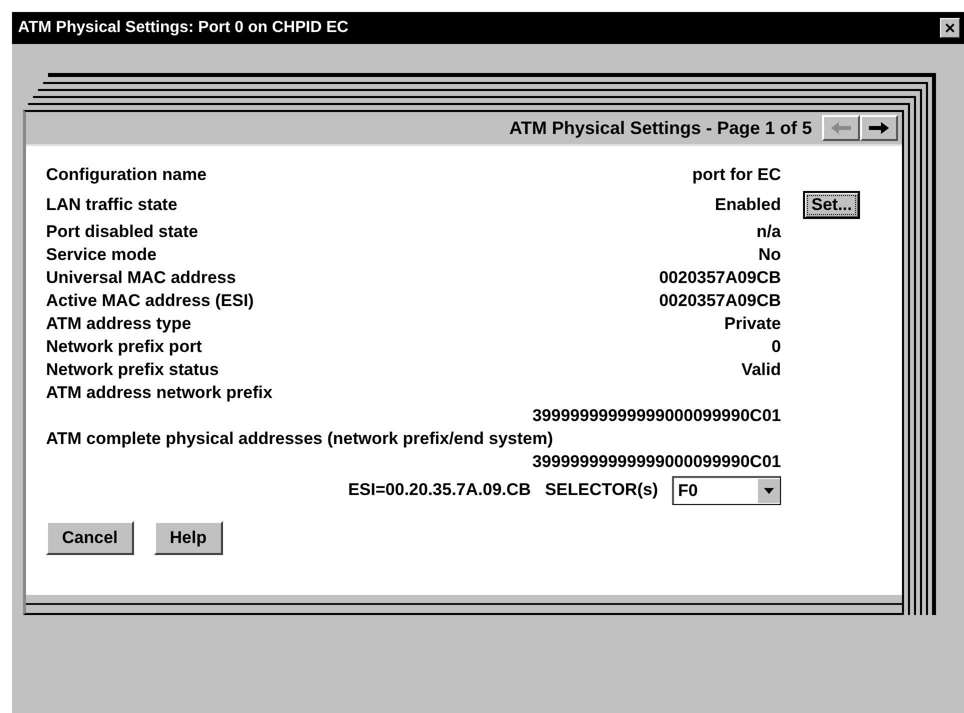 The height and width of the screenshot is (713, 964). What do you see at coordinates (119, 324) in the screenshot?
I see `field-label: ATM address type` at bounding box center [119, 324].